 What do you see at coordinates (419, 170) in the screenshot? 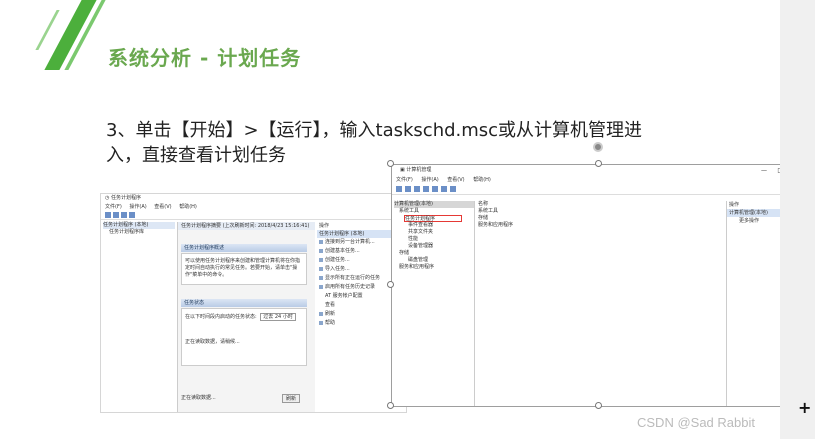
I see `cm-window-title: 计算机管理` at bounding box center [419, 170].